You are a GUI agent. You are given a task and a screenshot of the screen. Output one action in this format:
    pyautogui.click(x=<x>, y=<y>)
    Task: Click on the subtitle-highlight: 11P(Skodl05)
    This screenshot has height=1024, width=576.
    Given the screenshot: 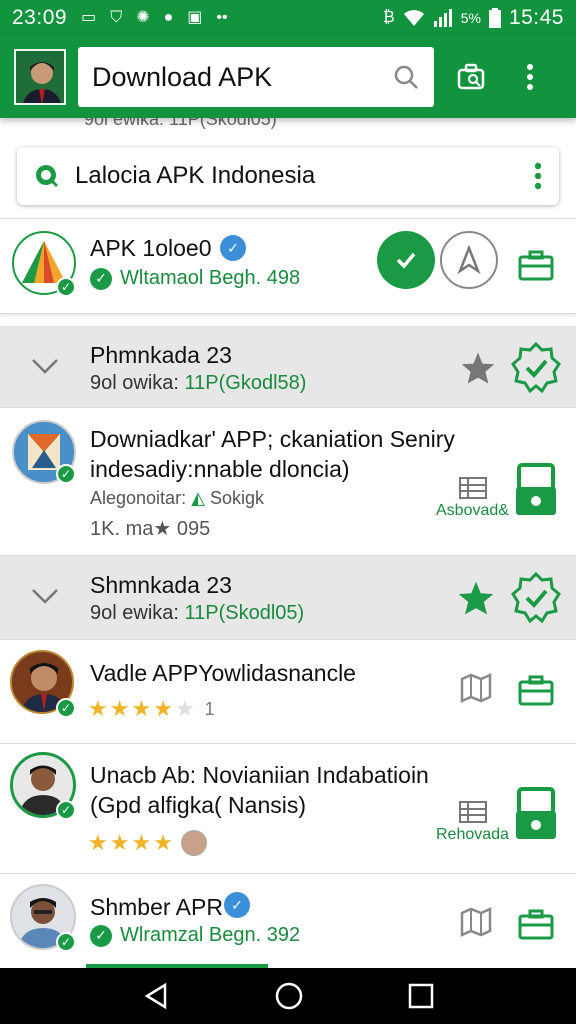 What is the action you would take?
    pyautogui.click(x=244, y=613)
    